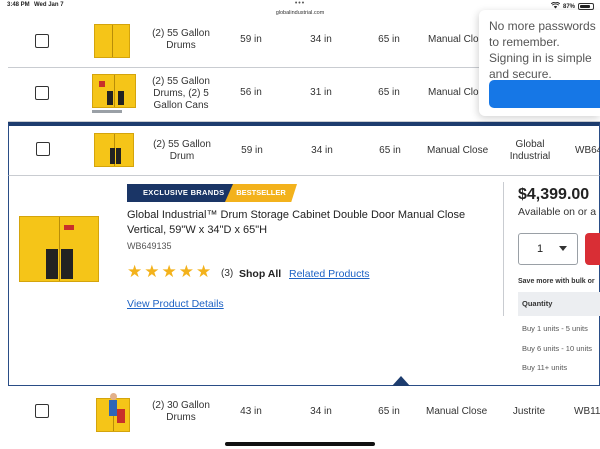 The image size is (600, 449). I want to click on row-description: (2) 30 Gallon Drums, so click(181, 411).